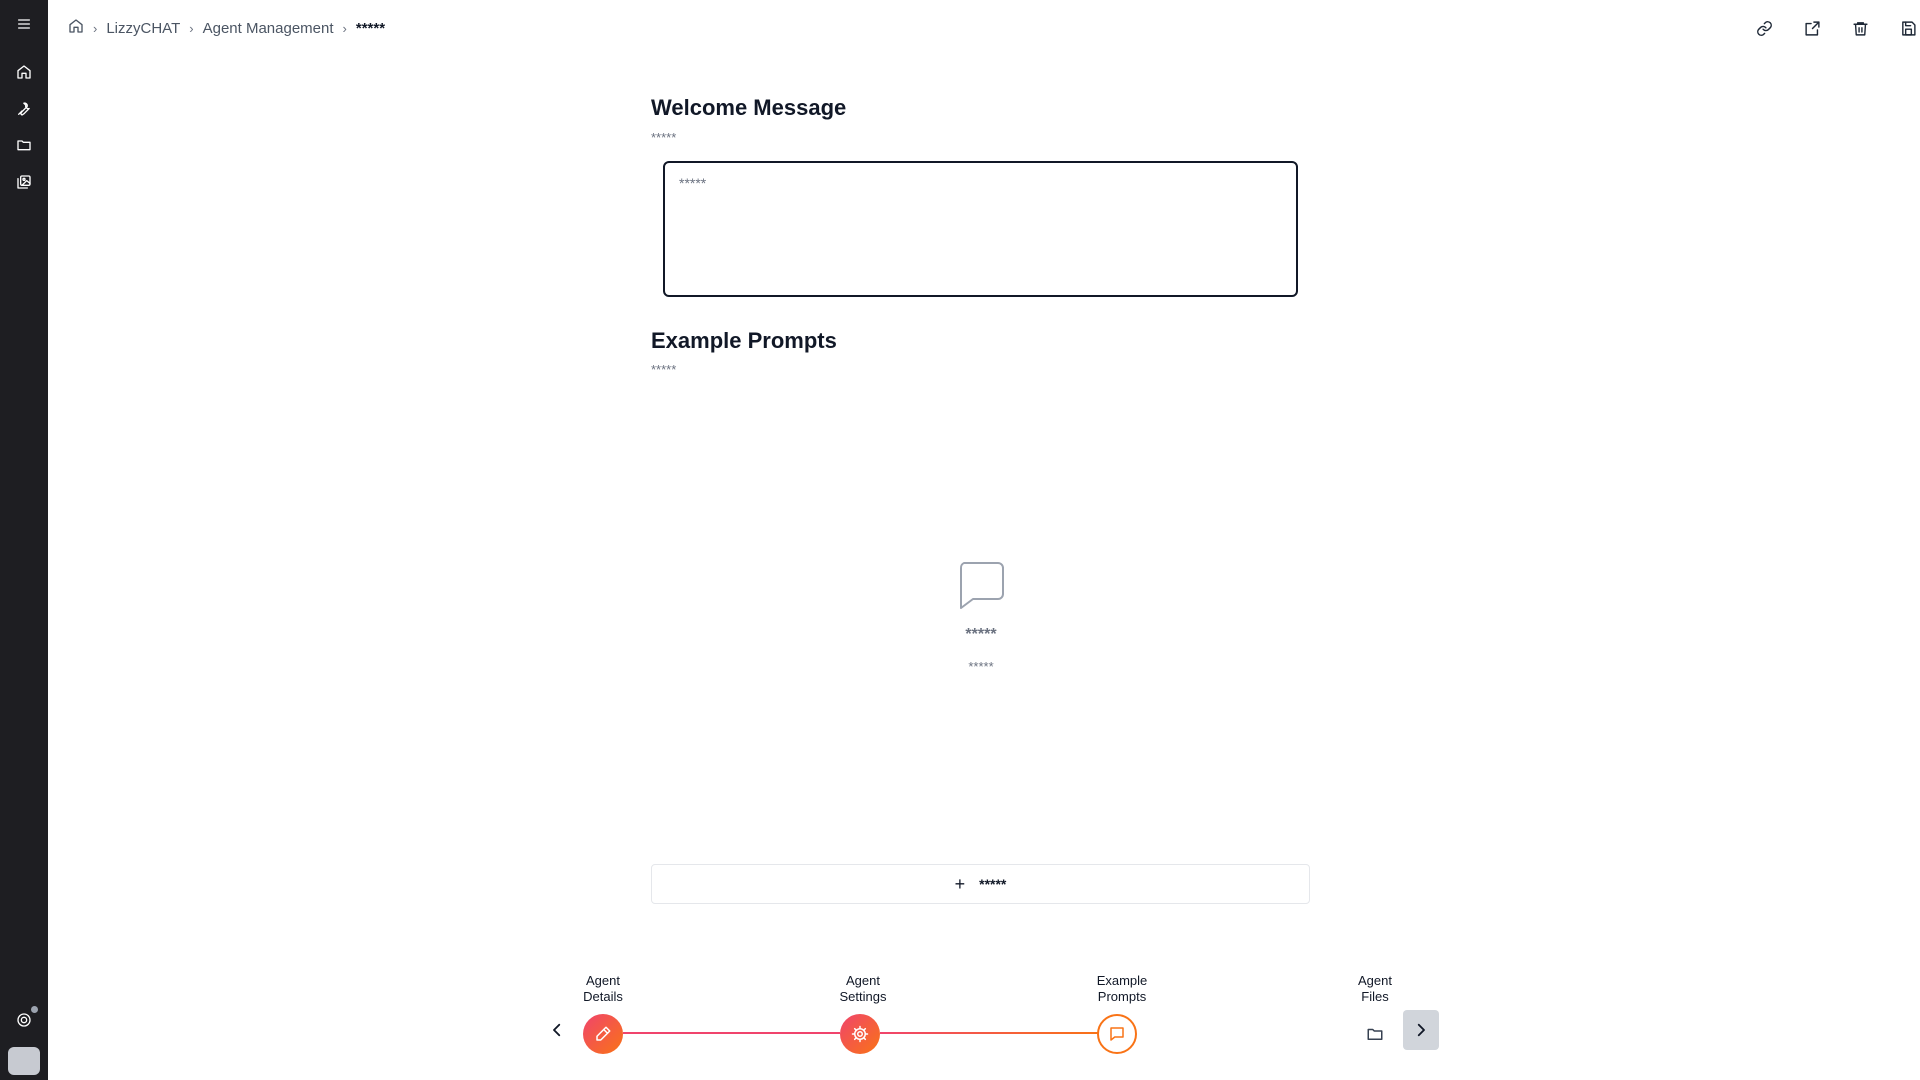 This screenshot has width=1920, height=1080. I want to click on pencil-icon, so click(603, 1033).